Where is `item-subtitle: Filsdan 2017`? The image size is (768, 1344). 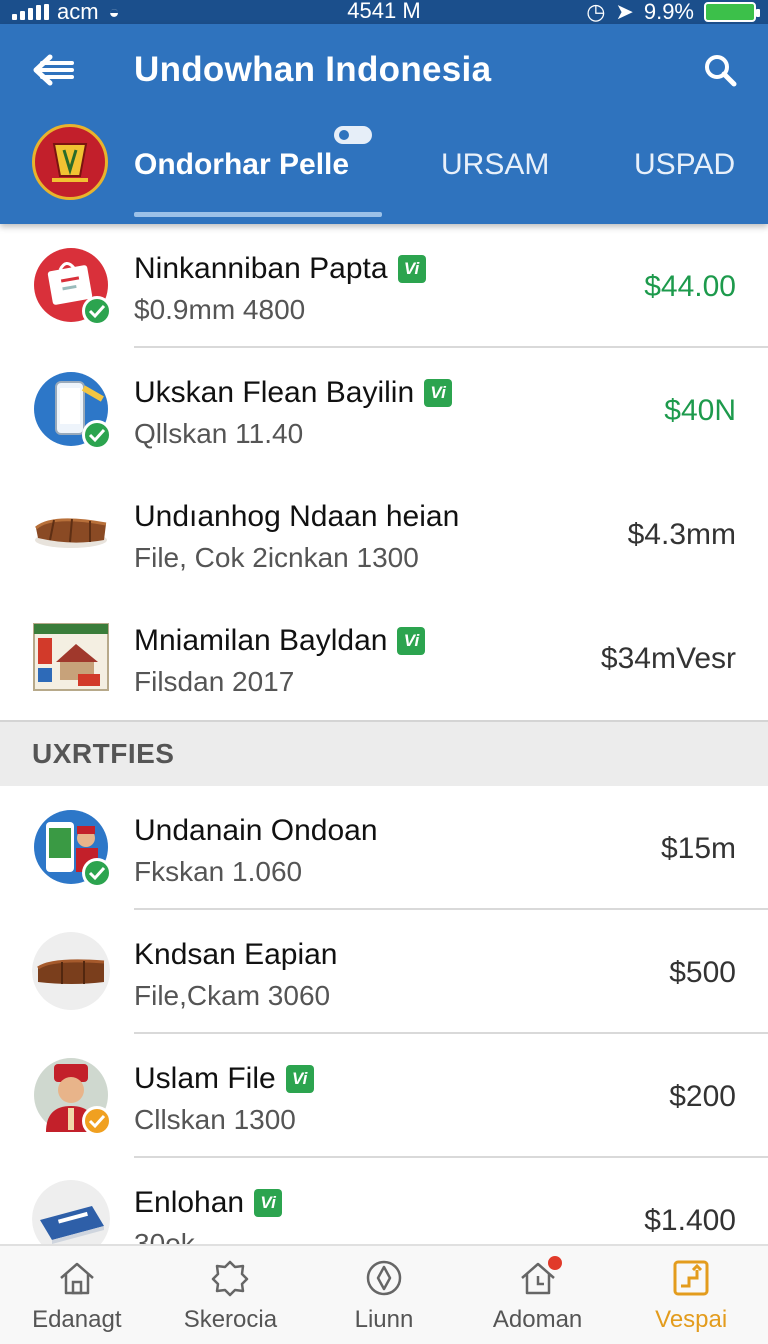 item-subtitle: Filsdan 2017 is located at coordinates (214, 681).